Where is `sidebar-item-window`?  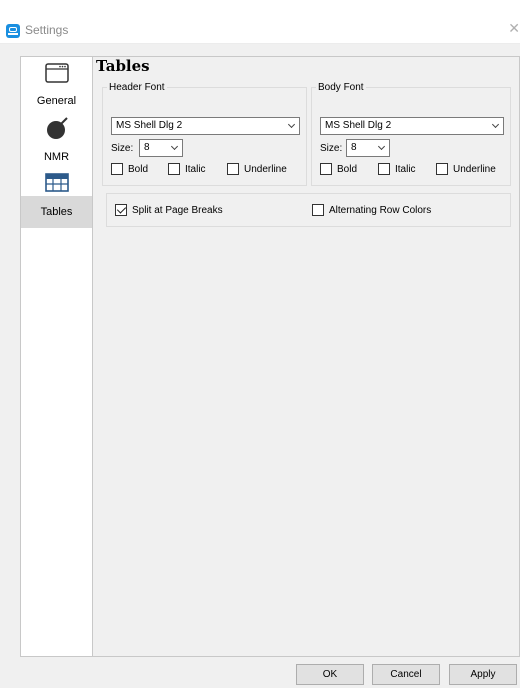 sidebar-item-window is located at coordinates (56, 73).